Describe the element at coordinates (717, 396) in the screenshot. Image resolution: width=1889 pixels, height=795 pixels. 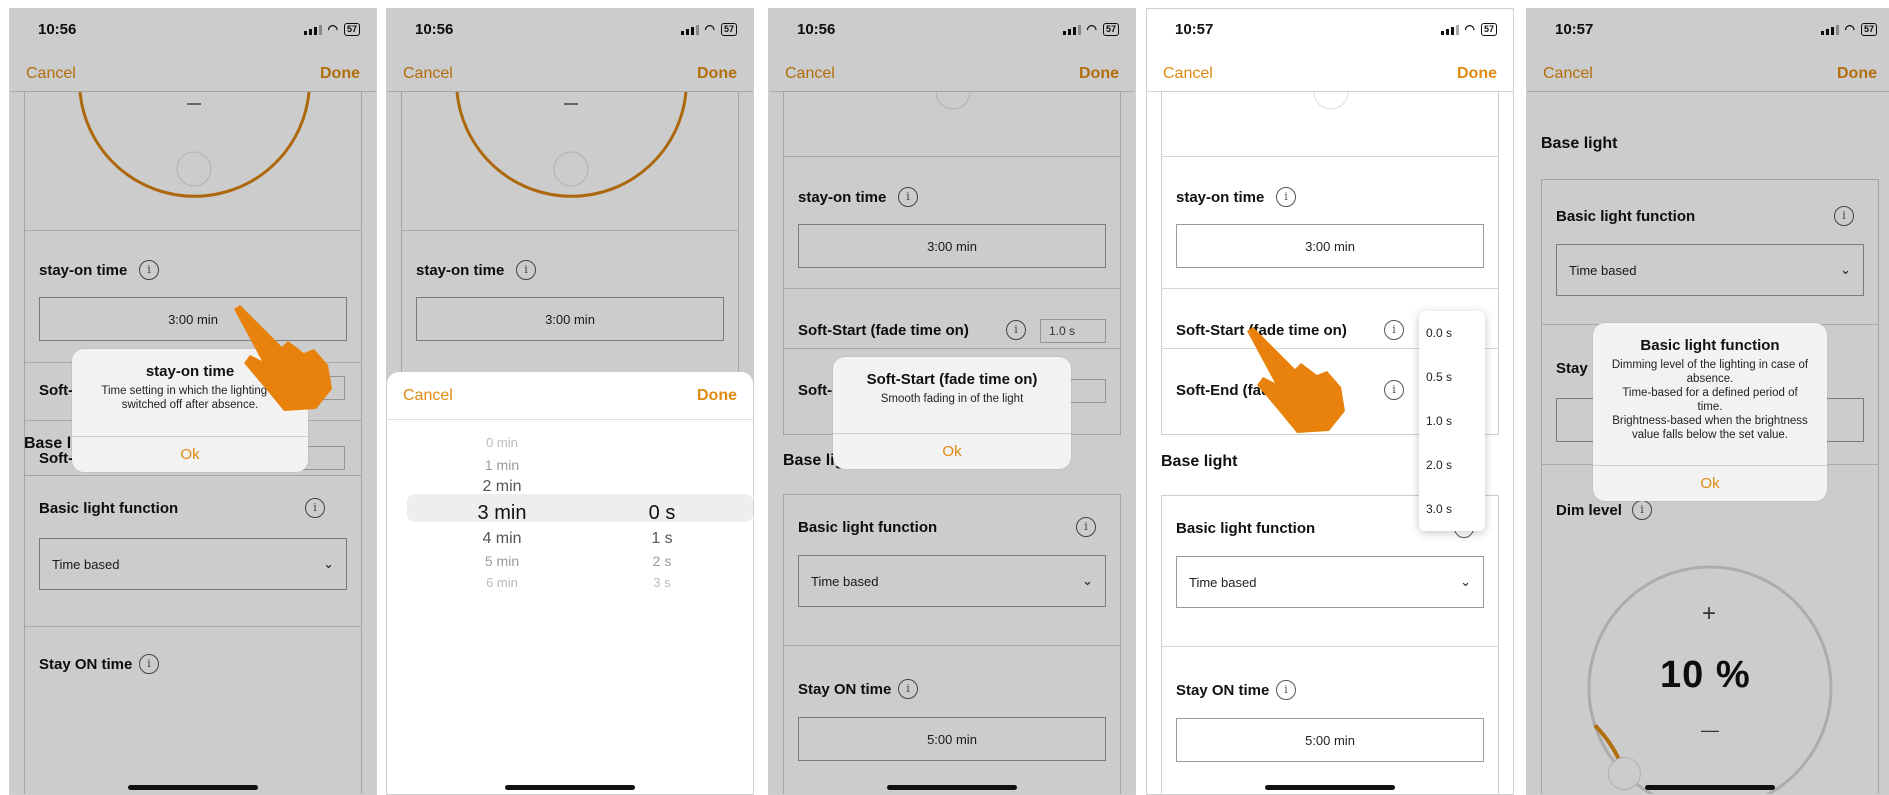
I see `sheet-done-button: Done` at that location.